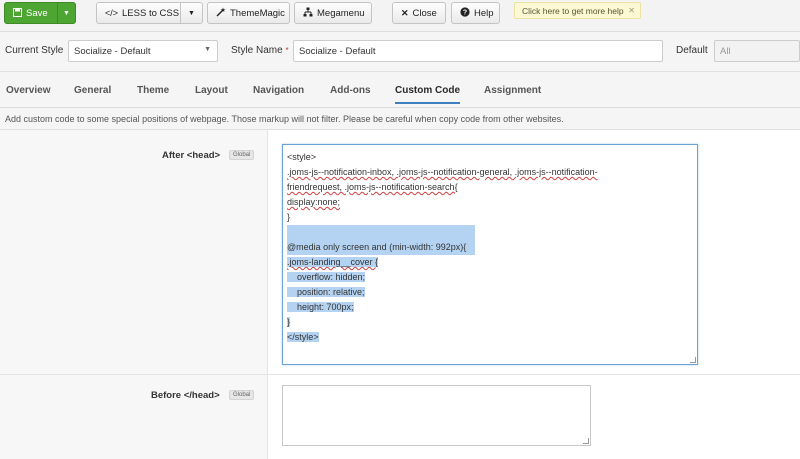 The width and height of the screenshot is (800, 459). Describe the element at coordinates (333, 262) in the screenshot. I see `code-line: .joms-landing__cover {` at that location.